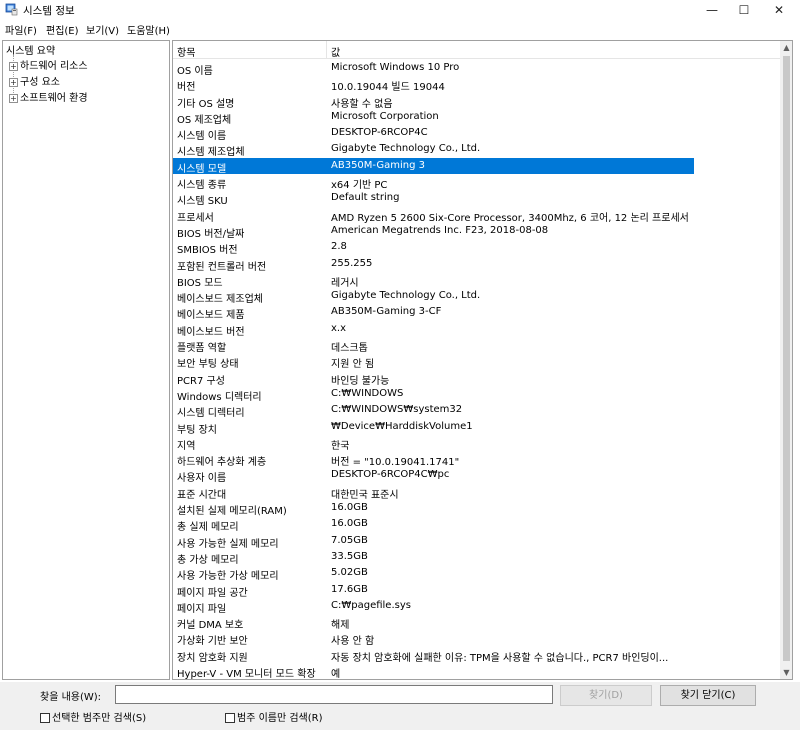 The image size is (800, 730). Describe the element at coordinates (476, 280) in the screenshot. I see `table-row: BIOS 모드 레거시` at that location.